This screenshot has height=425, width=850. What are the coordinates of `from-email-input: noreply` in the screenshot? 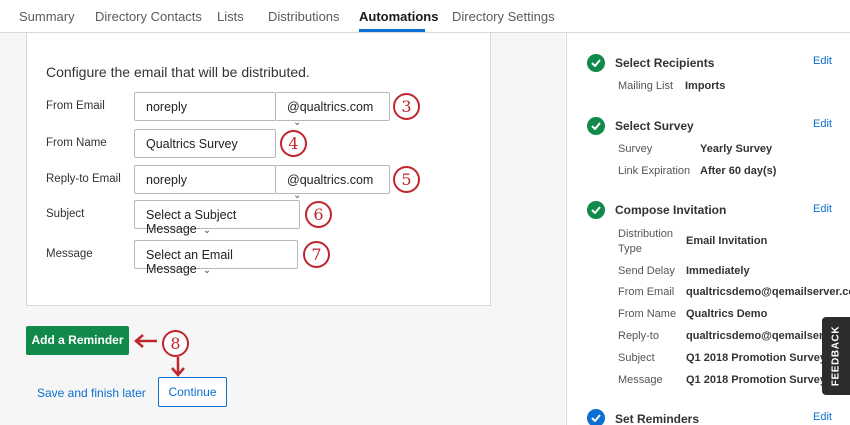 It's located at (205, 106).